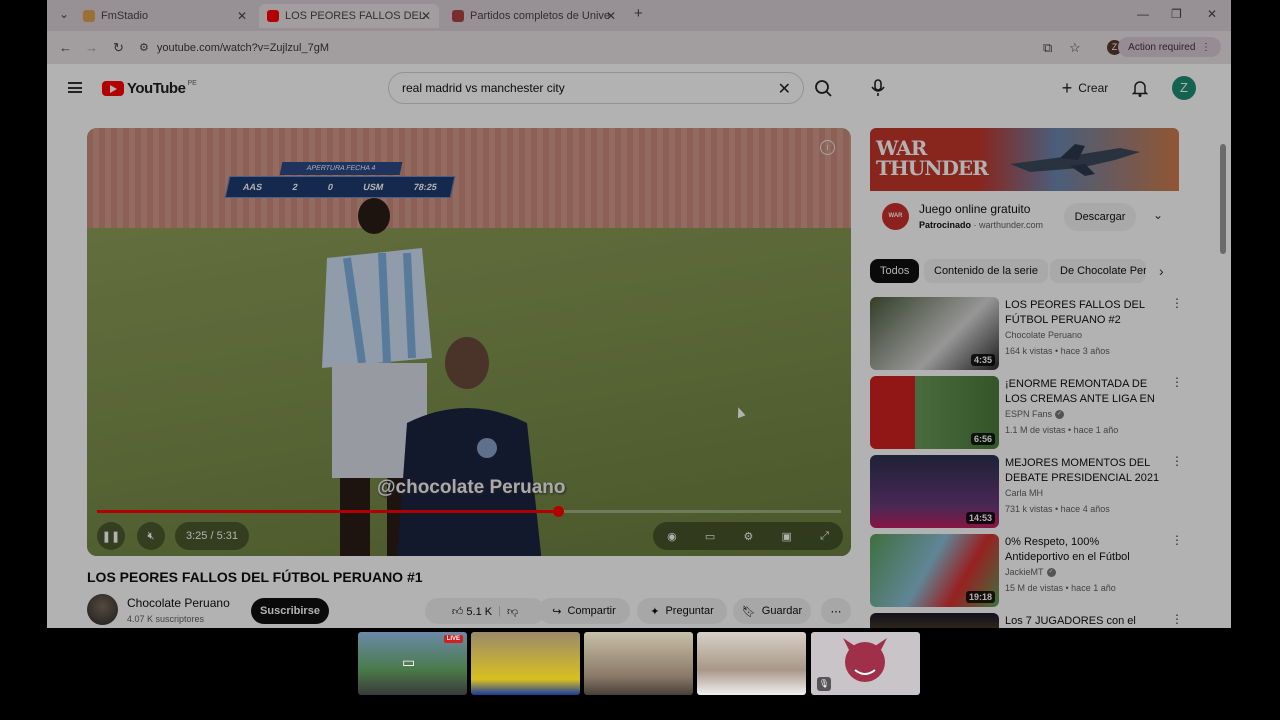 The width and height of the screenshot is (1280, 720). Describe the element at coordinates (596, 88) in the screenshot. I see `search-box: real madrid vs manchester city ✕` at that location.